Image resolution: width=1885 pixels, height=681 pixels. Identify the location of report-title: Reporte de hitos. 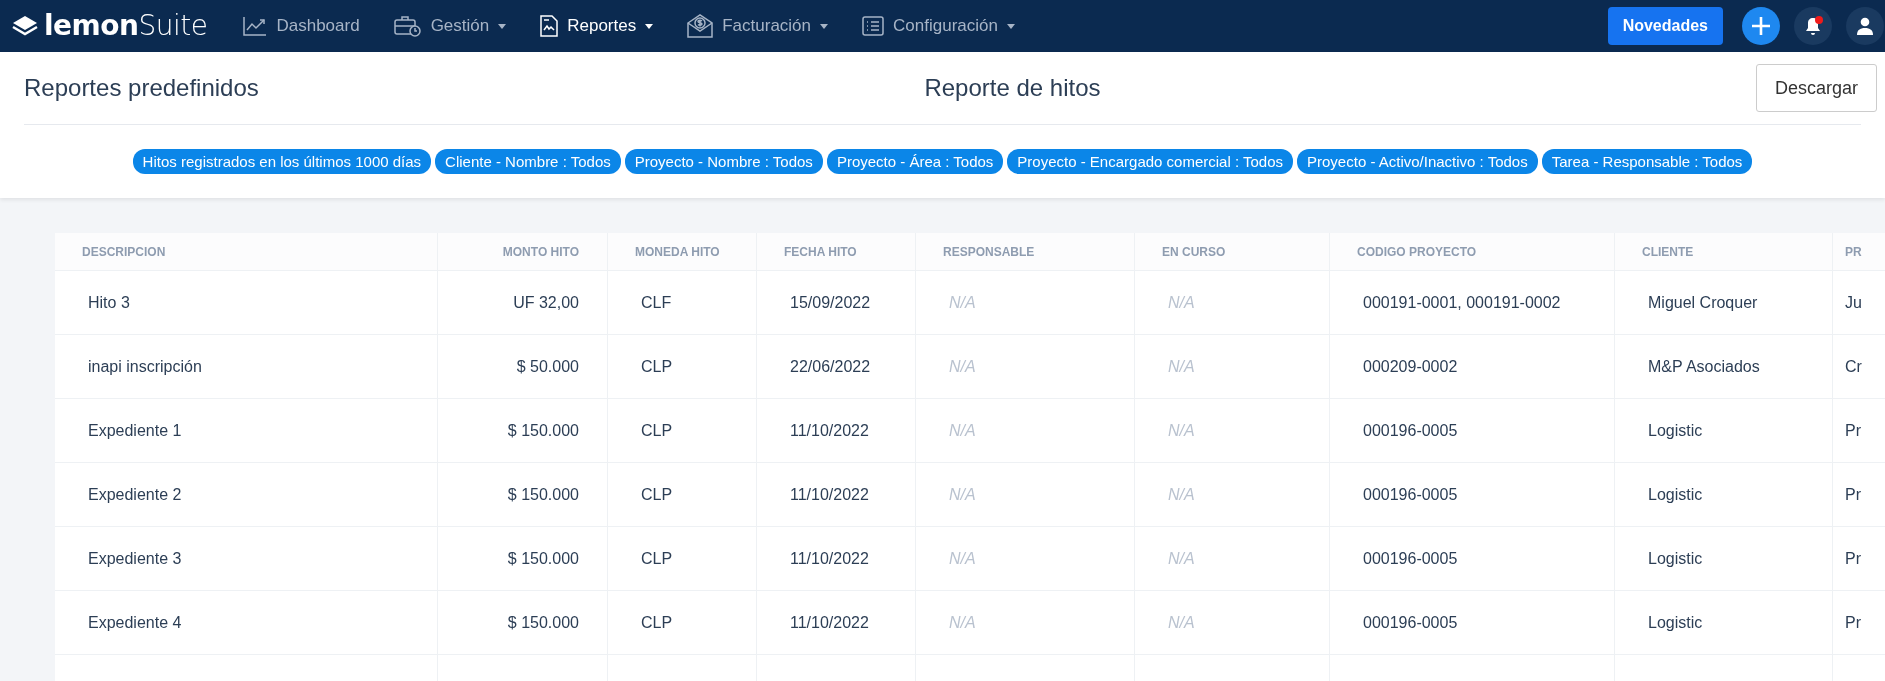
(1012, 88).